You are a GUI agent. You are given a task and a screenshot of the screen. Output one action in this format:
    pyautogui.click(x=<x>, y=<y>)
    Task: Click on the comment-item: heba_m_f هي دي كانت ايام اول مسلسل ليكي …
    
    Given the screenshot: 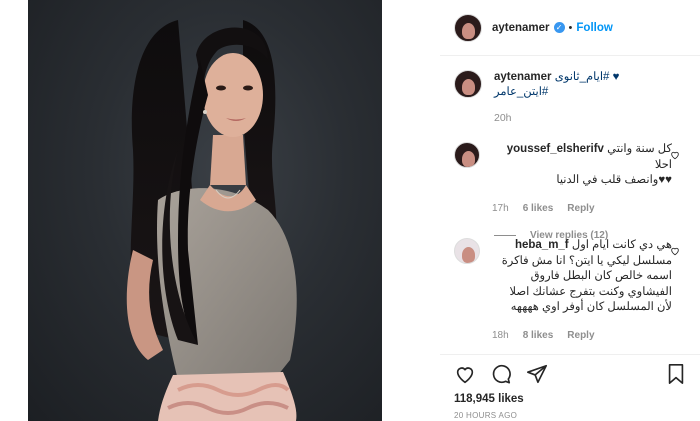 What is the action you would take?
    pyautogui.click(x=574, y=290)
    